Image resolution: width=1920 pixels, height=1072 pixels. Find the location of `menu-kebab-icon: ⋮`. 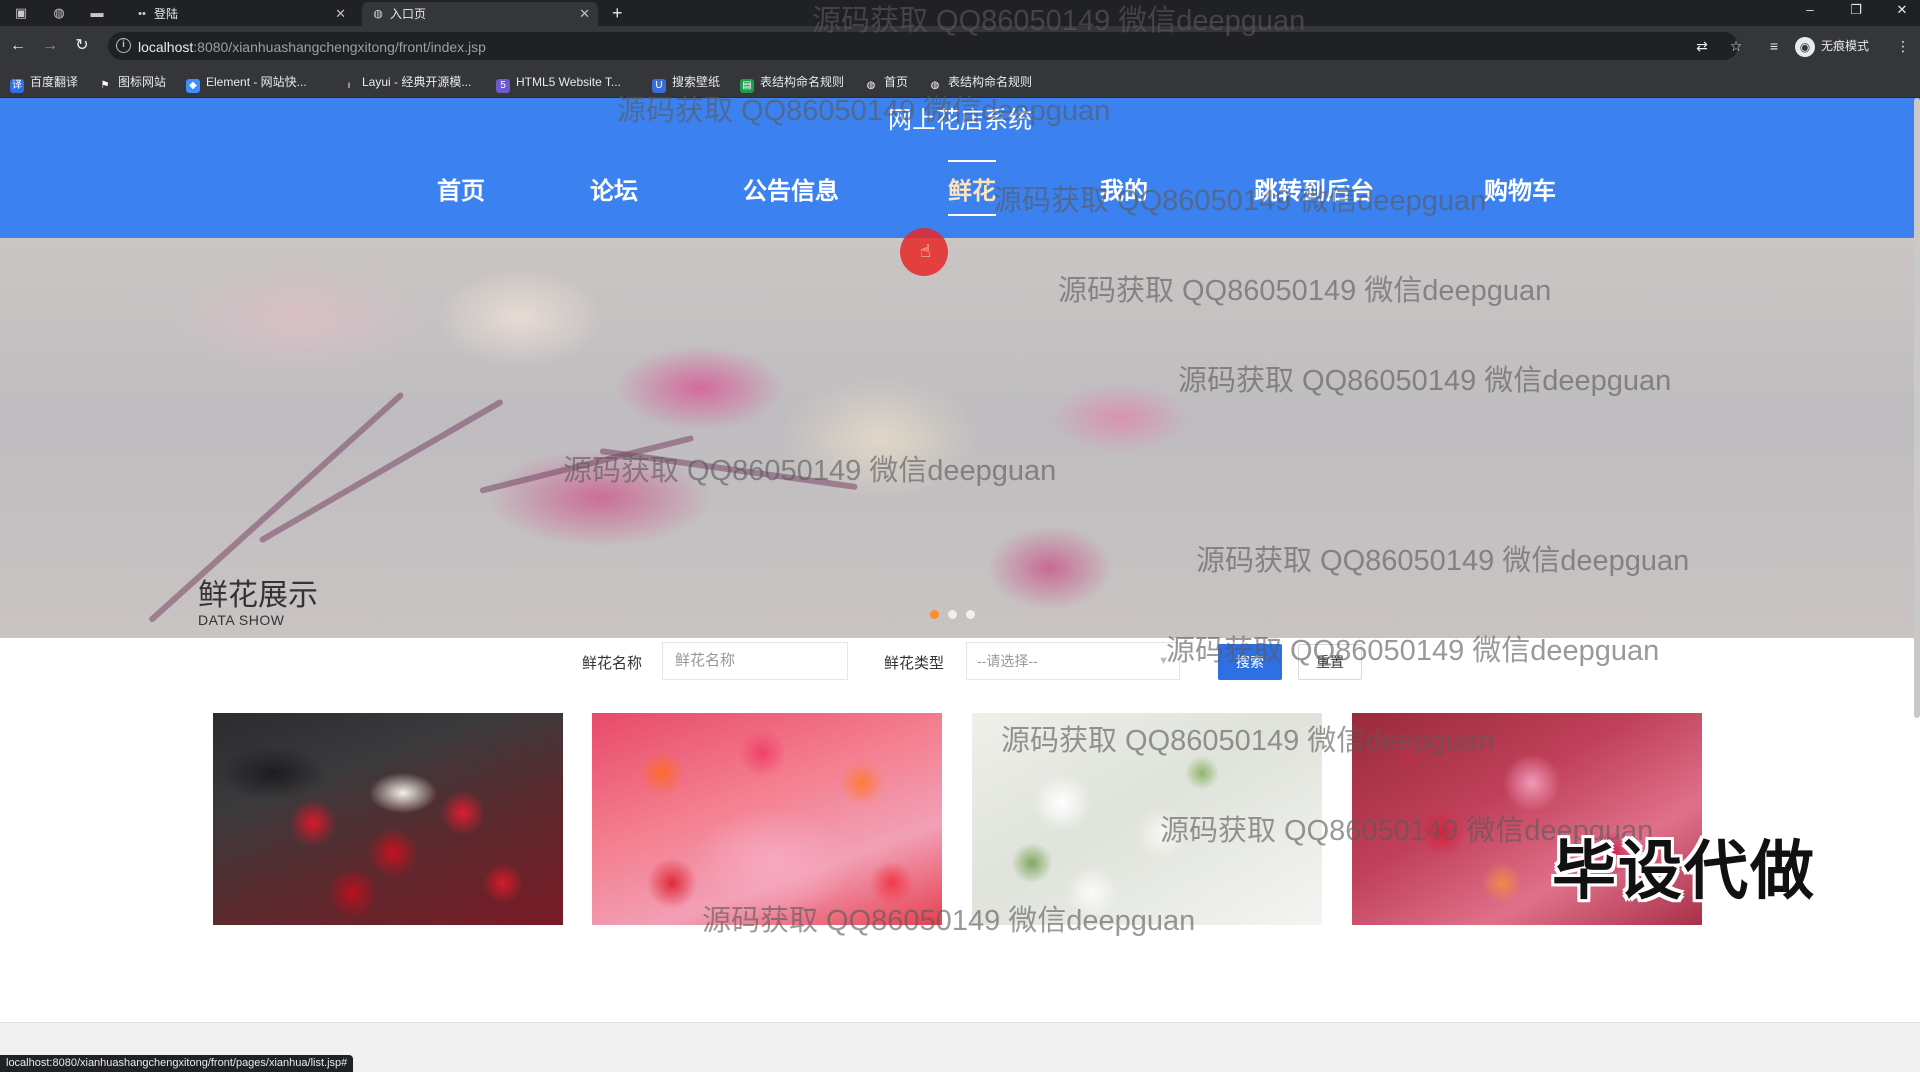

menu-kebab-icon: ⋮ is located at coordinates (1903, 46).